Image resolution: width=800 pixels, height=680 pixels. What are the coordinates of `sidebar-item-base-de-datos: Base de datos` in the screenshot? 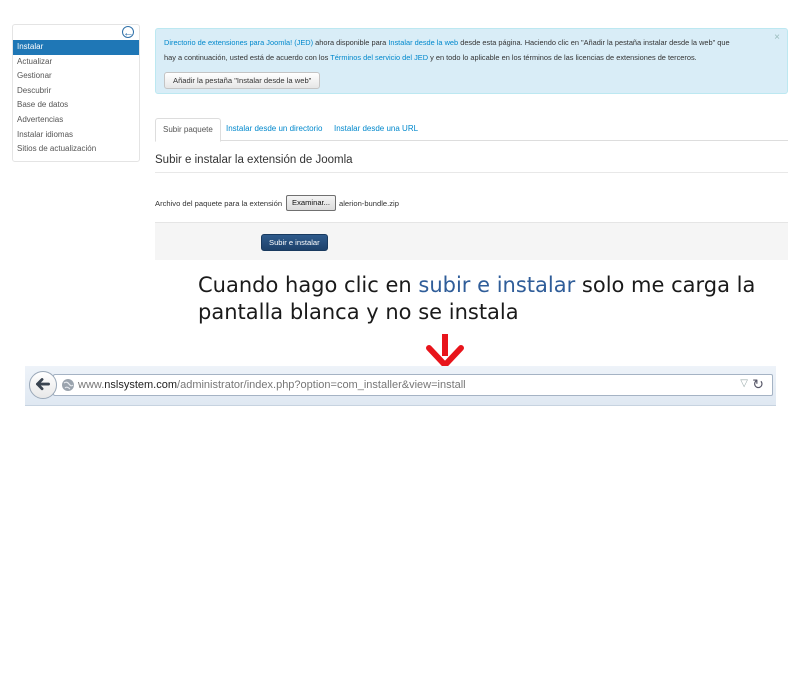 It's located at (76, 105).